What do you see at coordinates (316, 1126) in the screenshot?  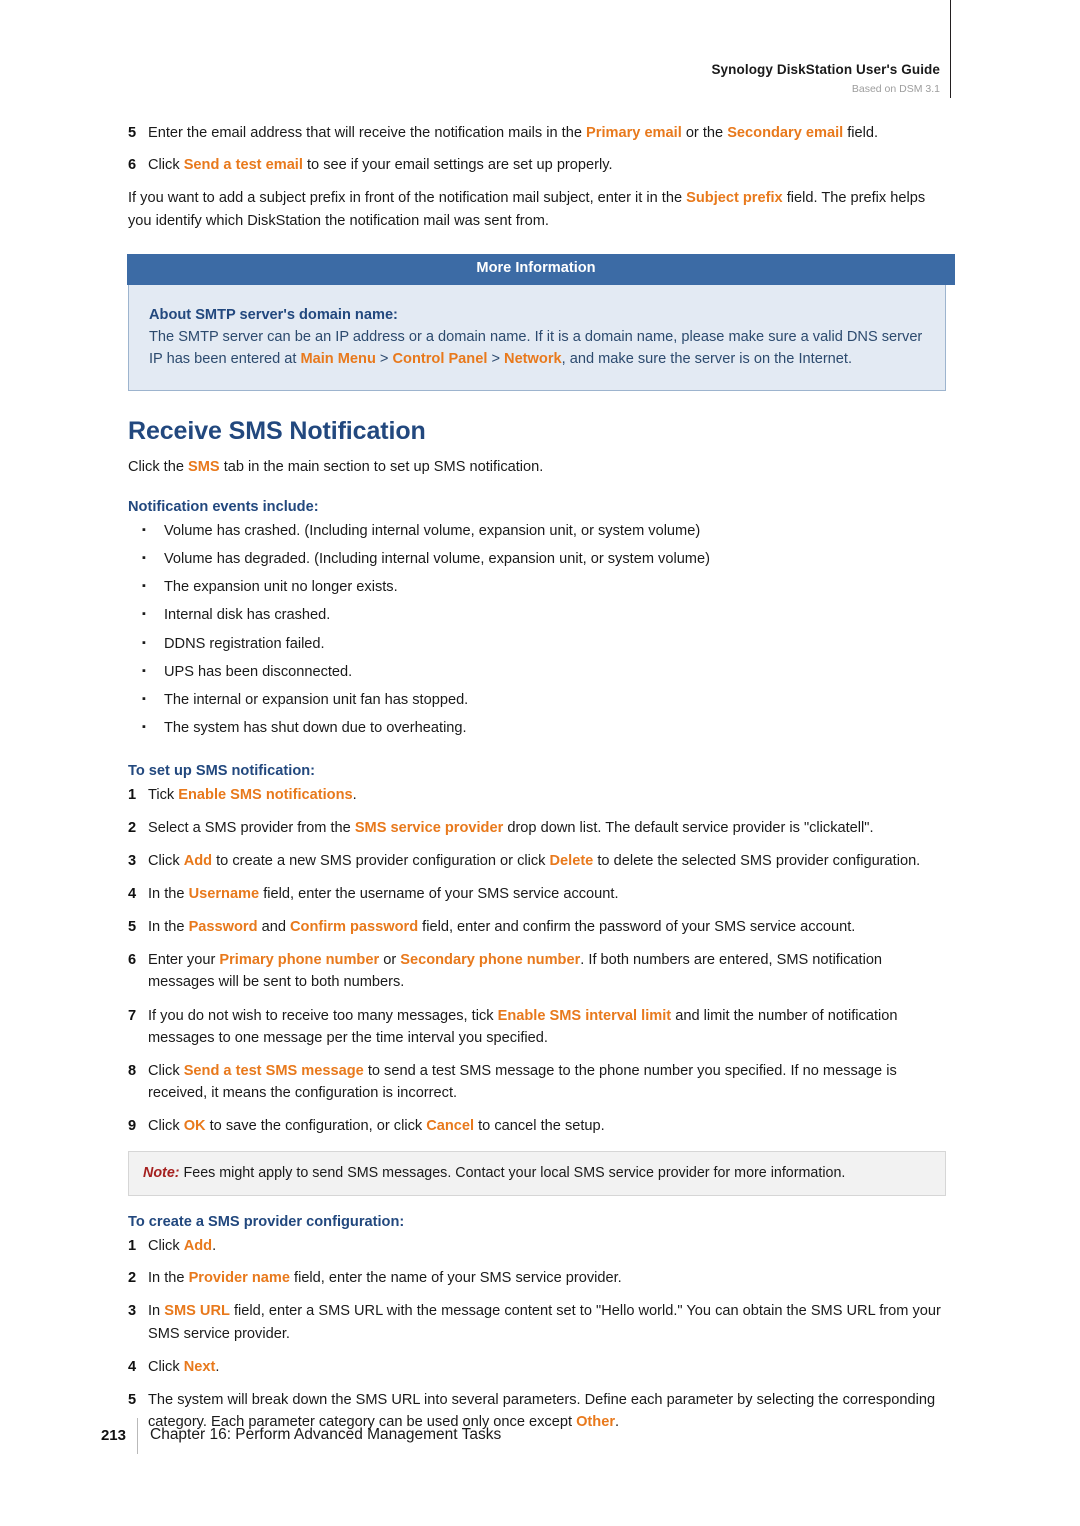 I see `text-run: to save the configuration, or click` at bounding box center [316, 1126].